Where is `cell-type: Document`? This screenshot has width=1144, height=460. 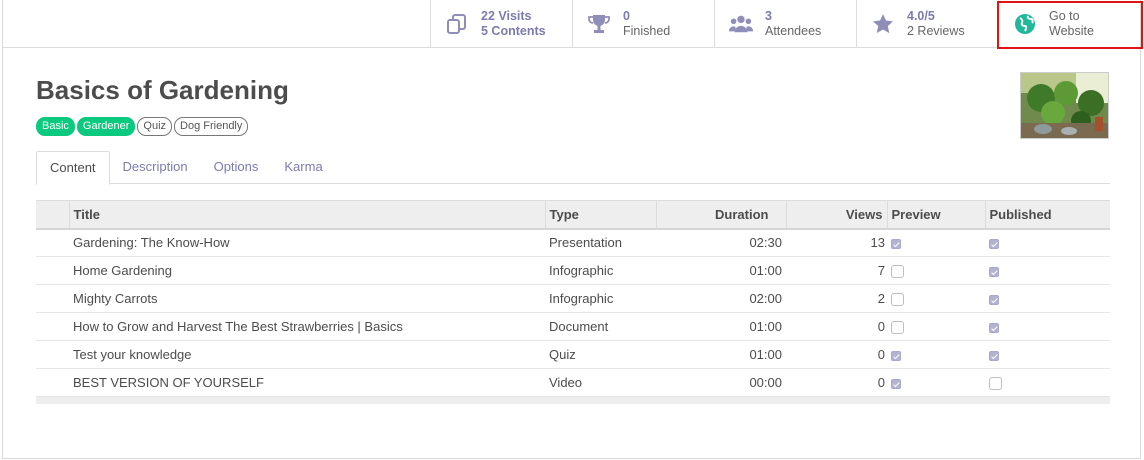
cell-type: Document is located at coordinates (600, 326).